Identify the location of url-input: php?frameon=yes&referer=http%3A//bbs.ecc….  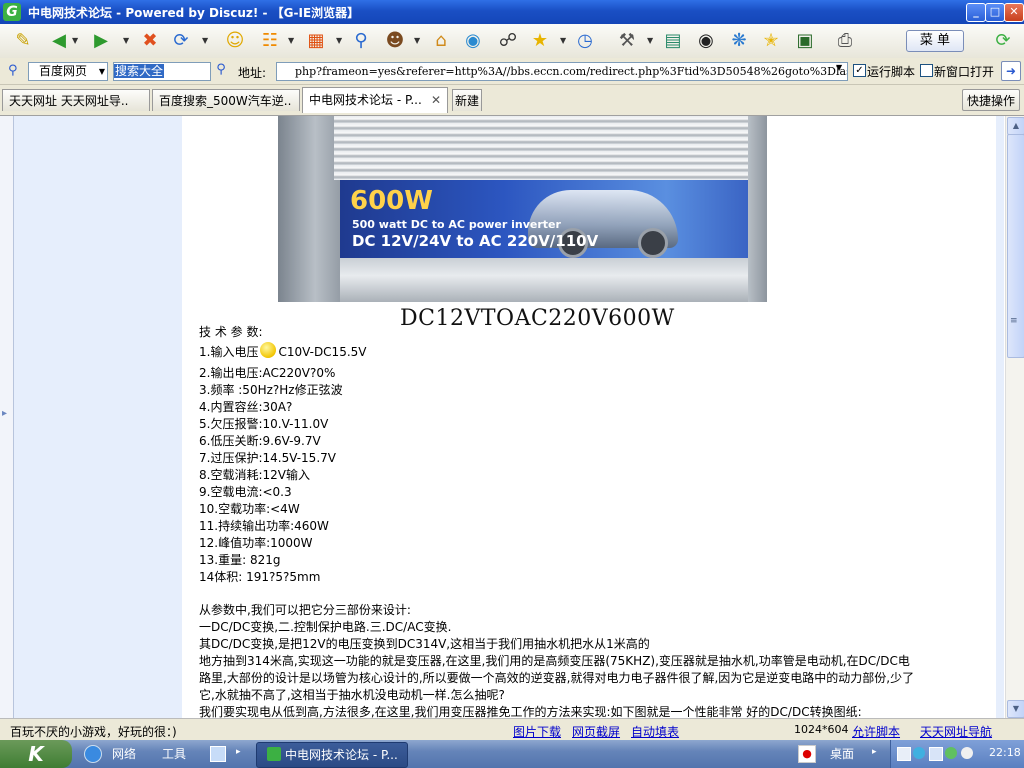
(562, 71).